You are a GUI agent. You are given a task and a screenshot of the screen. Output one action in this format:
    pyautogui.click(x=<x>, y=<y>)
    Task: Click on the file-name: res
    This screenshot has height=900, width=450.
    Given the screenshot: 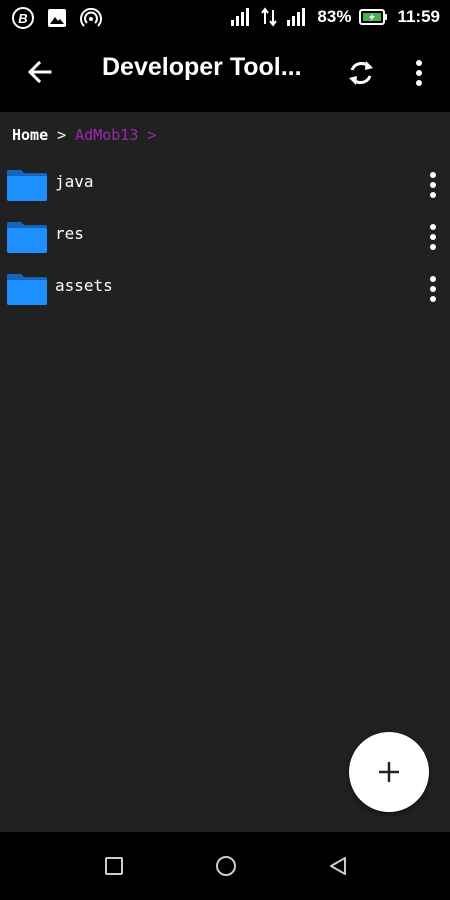 What is the action you would take?
    pyautogui.click(x=69, y=233)
    